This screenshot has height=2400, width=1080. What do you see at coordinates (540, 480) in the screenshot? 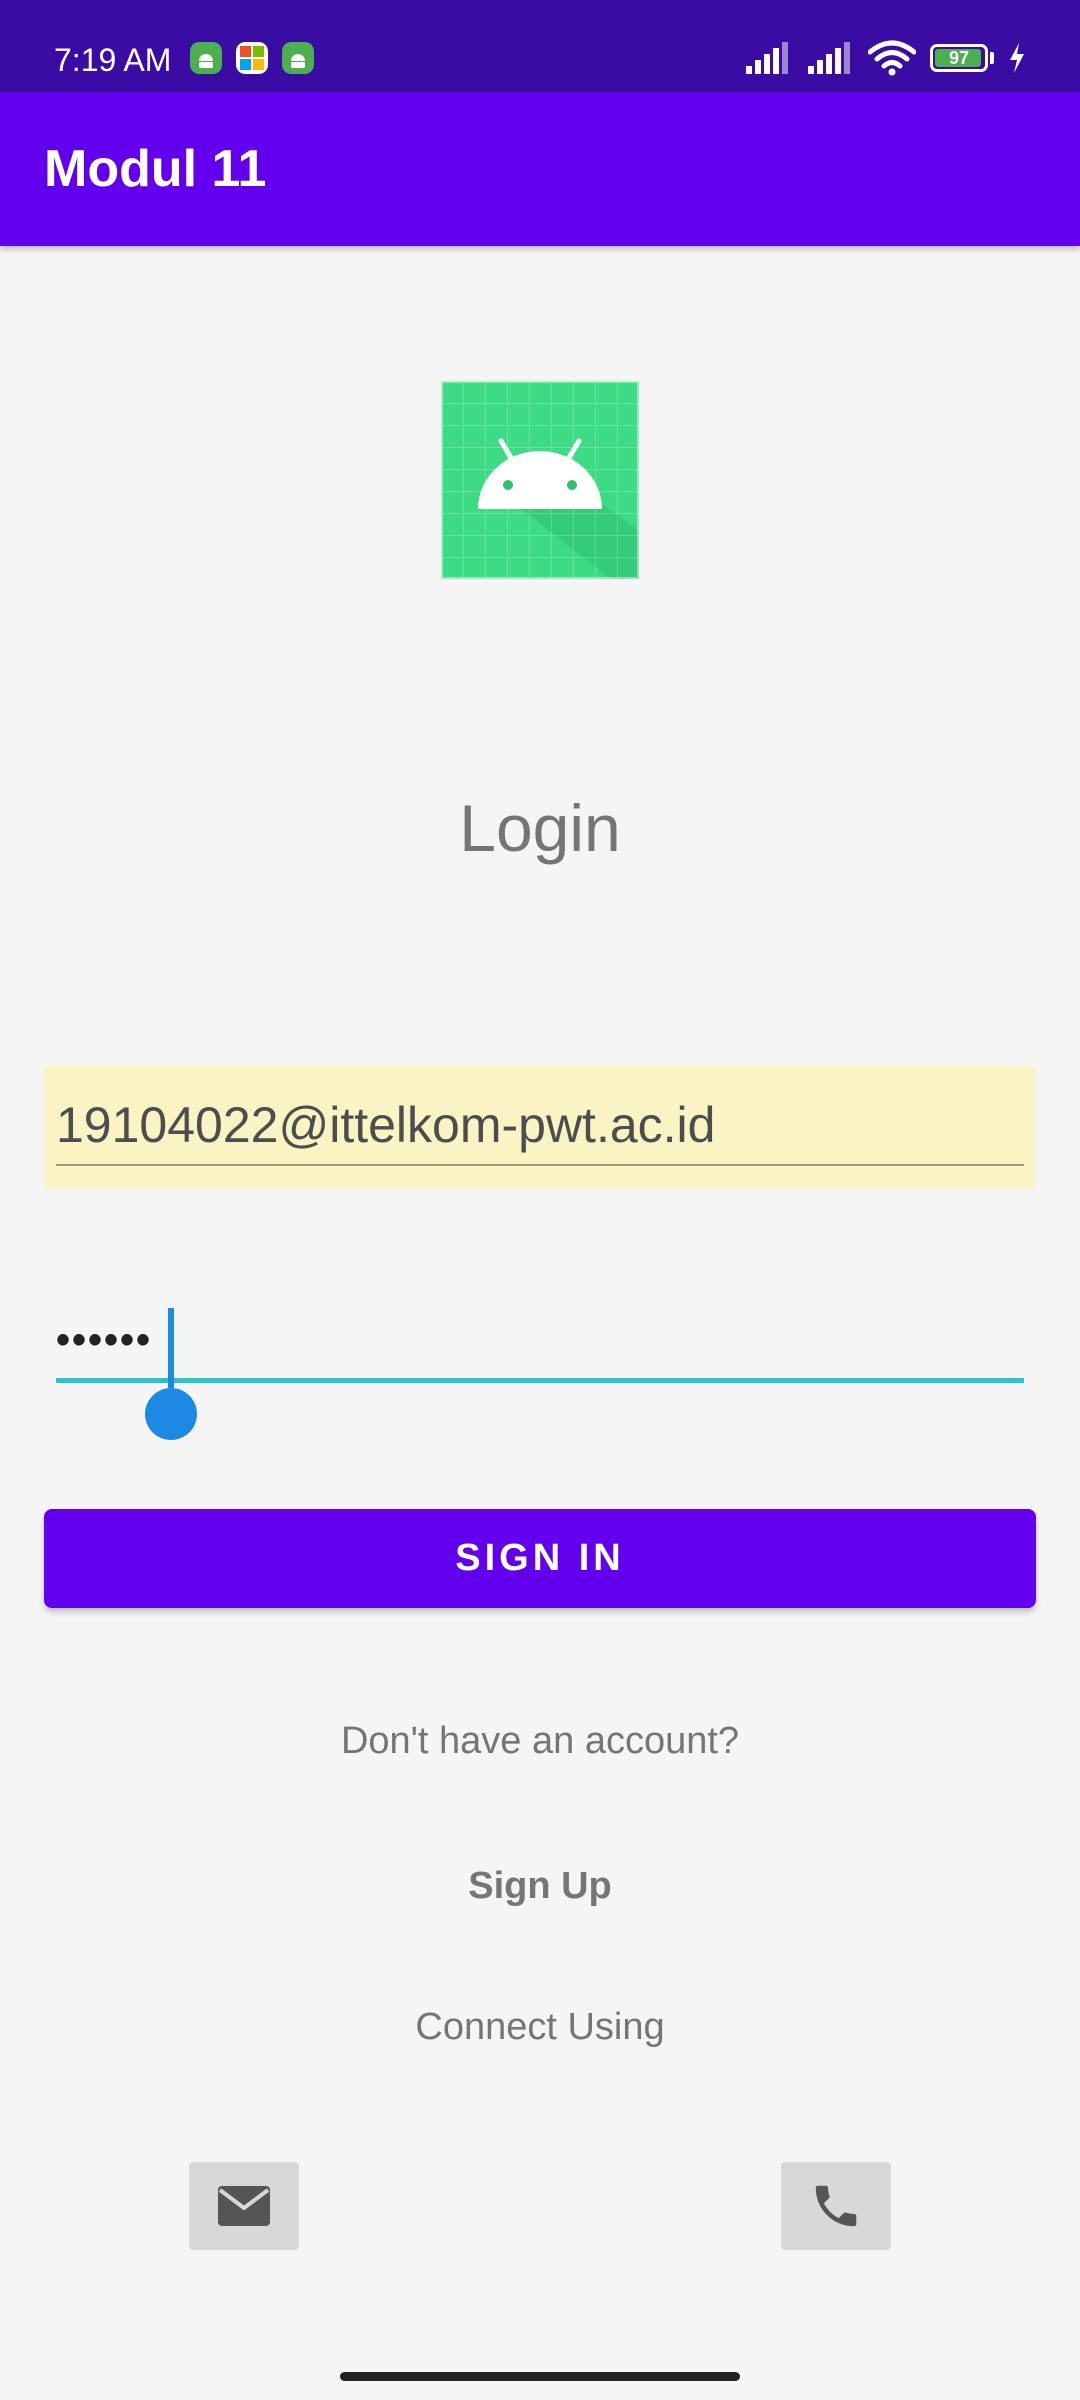
I see `android-logo-icon` at bounding box center [540, 480].